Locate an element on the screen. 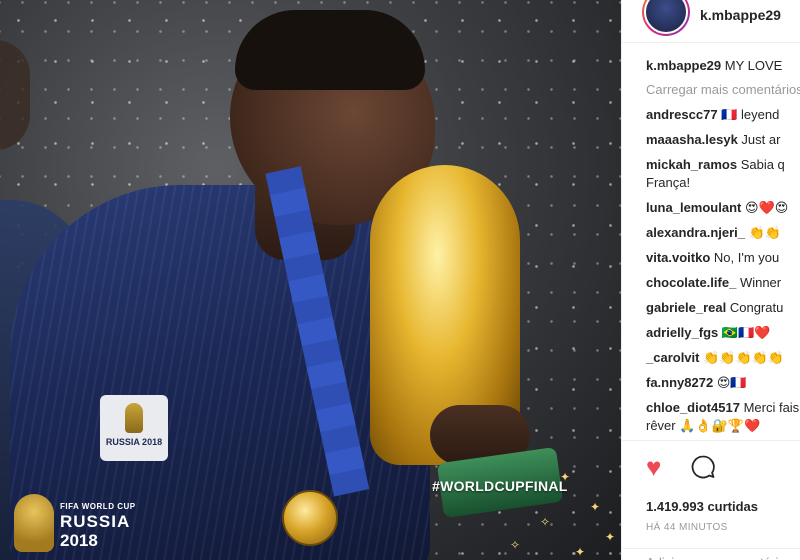  comment-username: vita.voitko is located at coordinates (678, 257).